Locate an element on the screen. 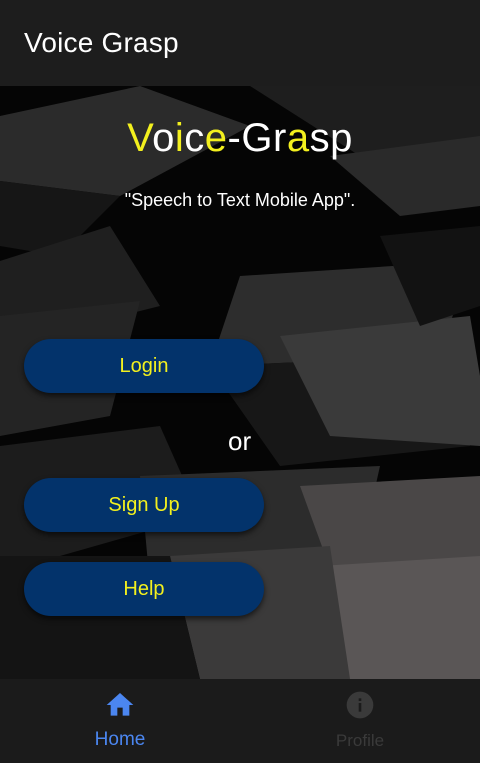 The height and width of the screenshot is (763, 480). hero-title-part: e is located at coordinates (216, 138).